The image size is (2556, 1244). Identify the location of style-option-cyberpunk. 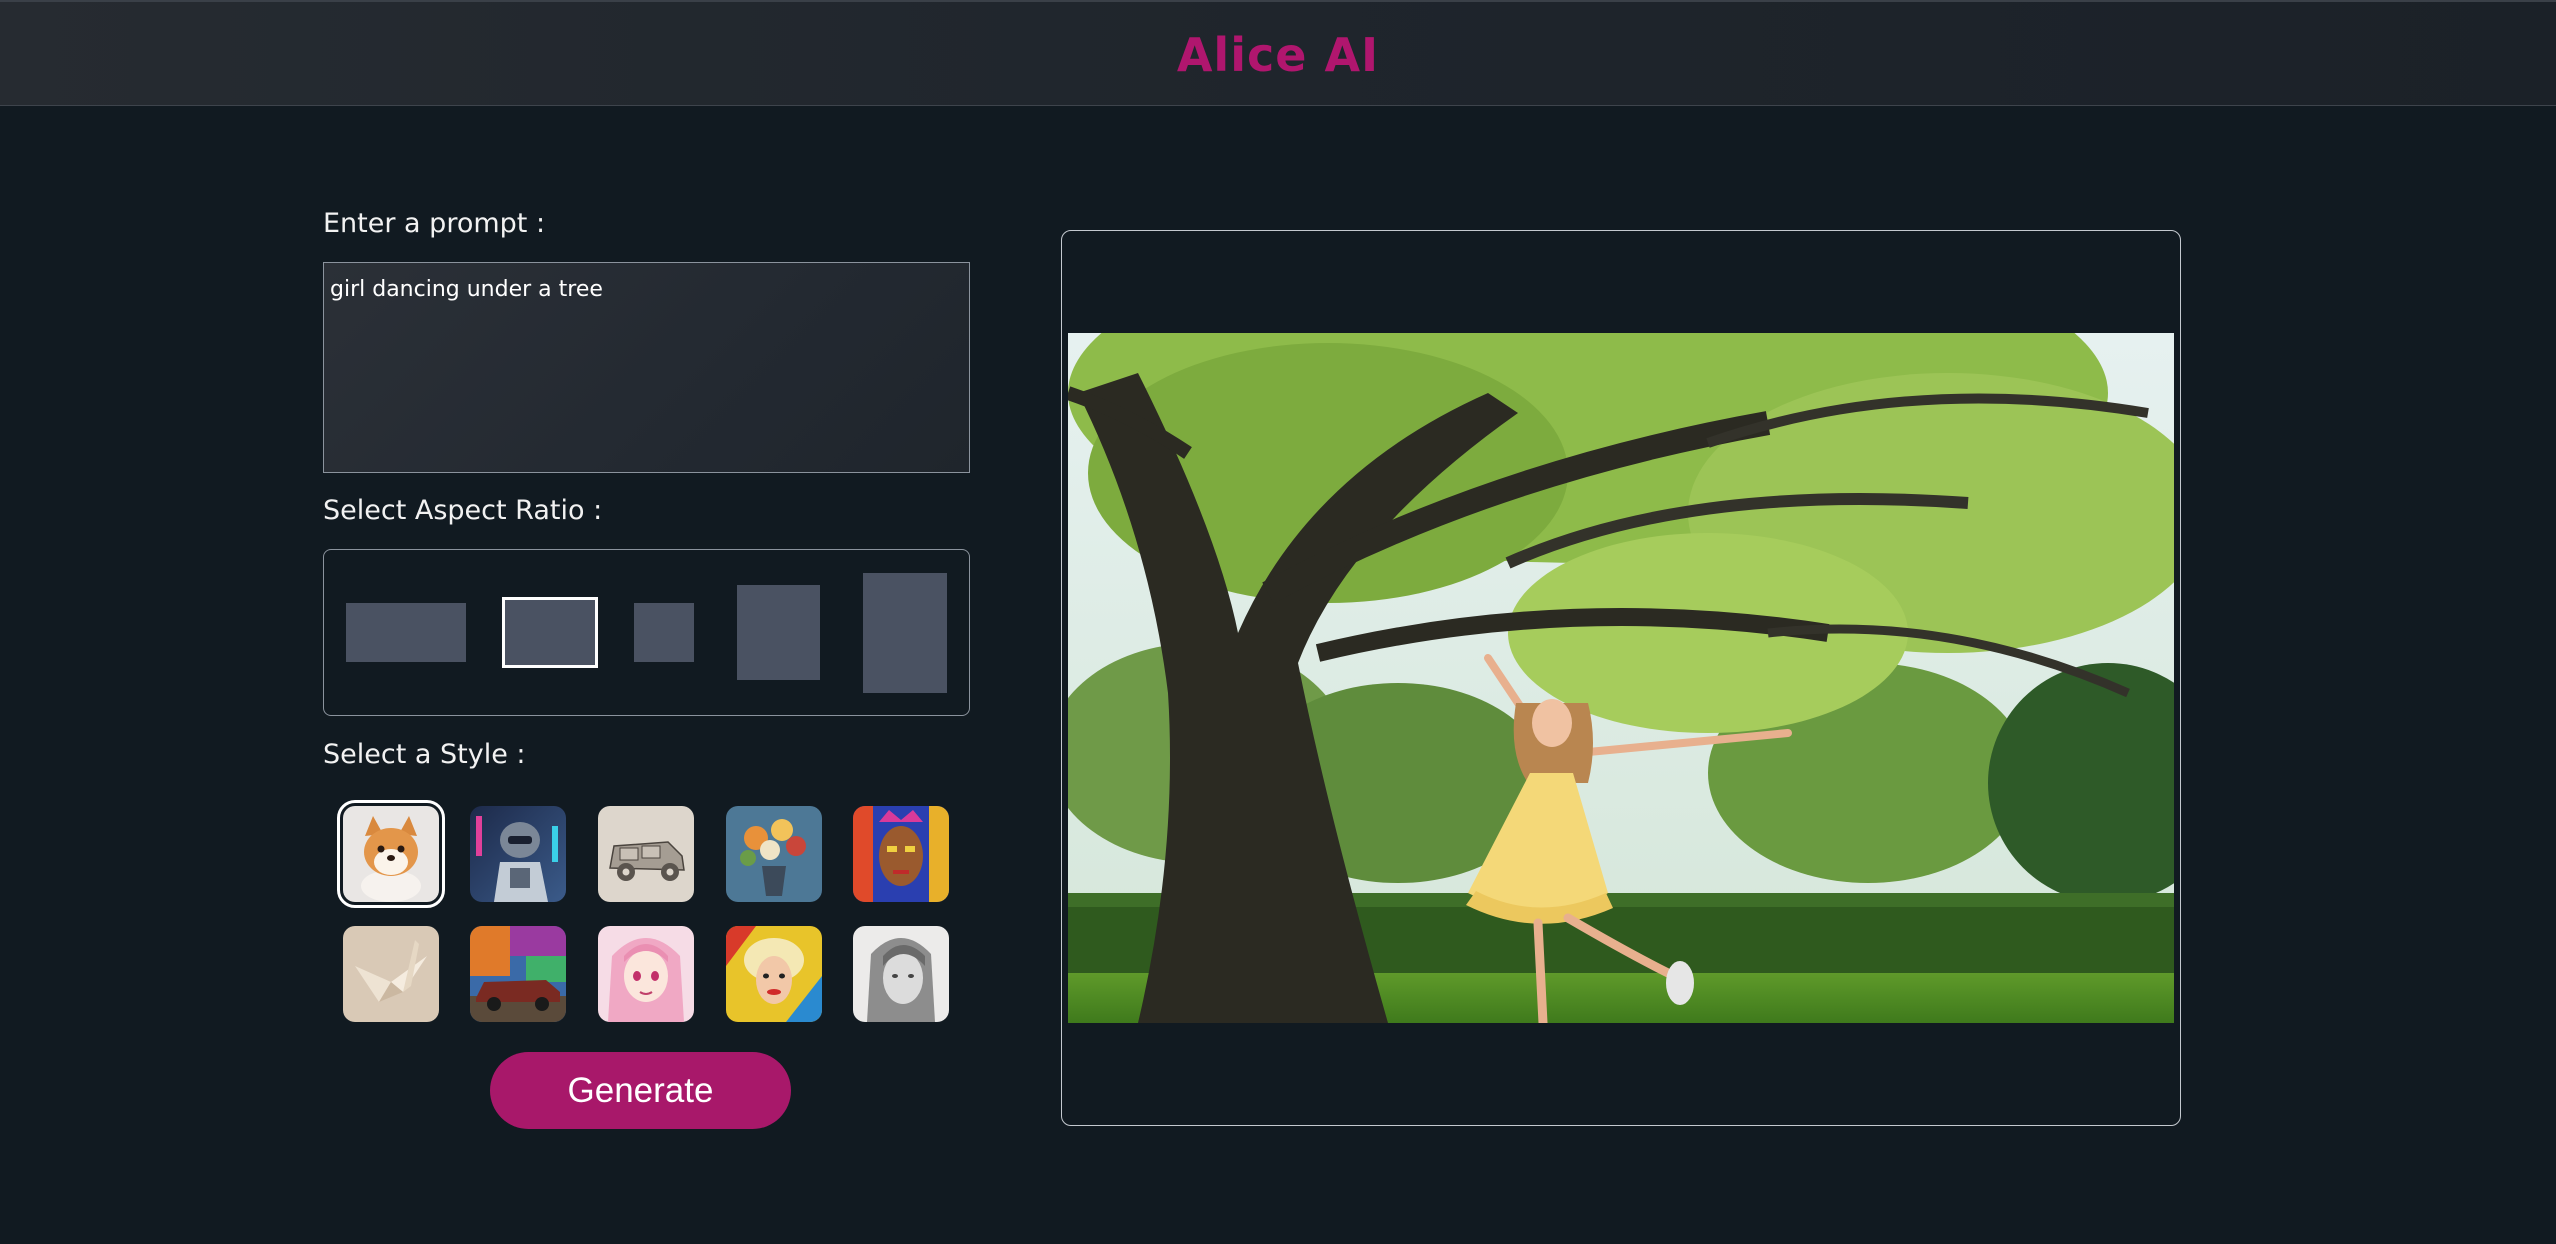
(518, 854).